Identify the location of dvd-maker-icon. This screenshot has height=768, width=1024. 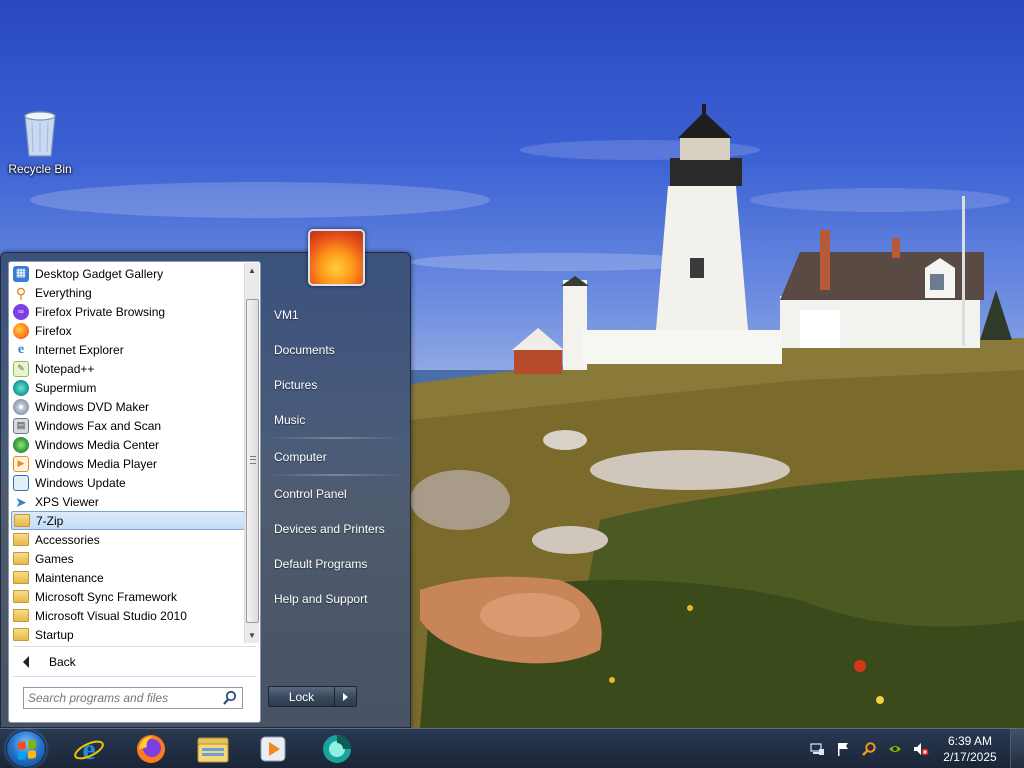
(21, 406).